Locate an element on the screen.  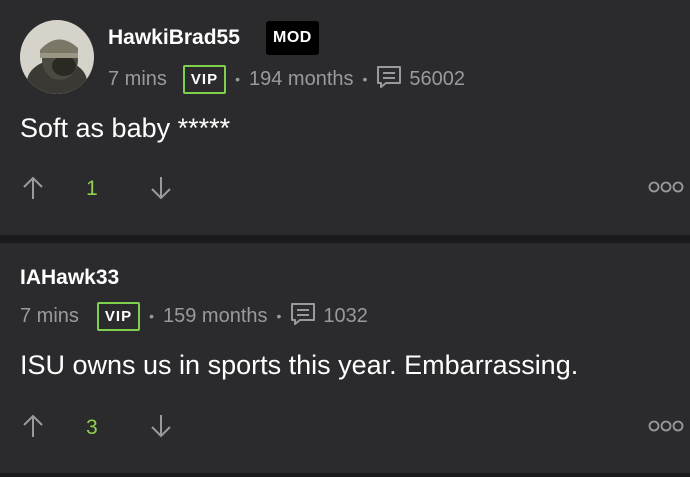
meta-row: 7 mins VIP • 194 months • 56002 is located at coordinates (286, 79).